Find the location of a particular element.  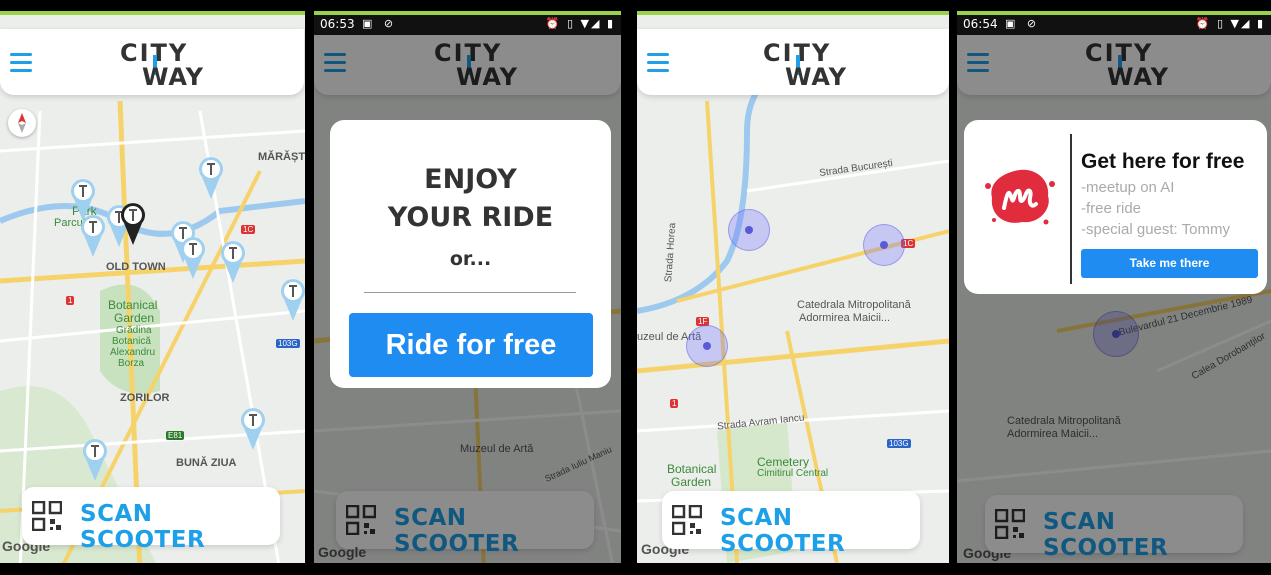

enjoy-heading-line1: ENJOY is located at coordinates (470, 179).